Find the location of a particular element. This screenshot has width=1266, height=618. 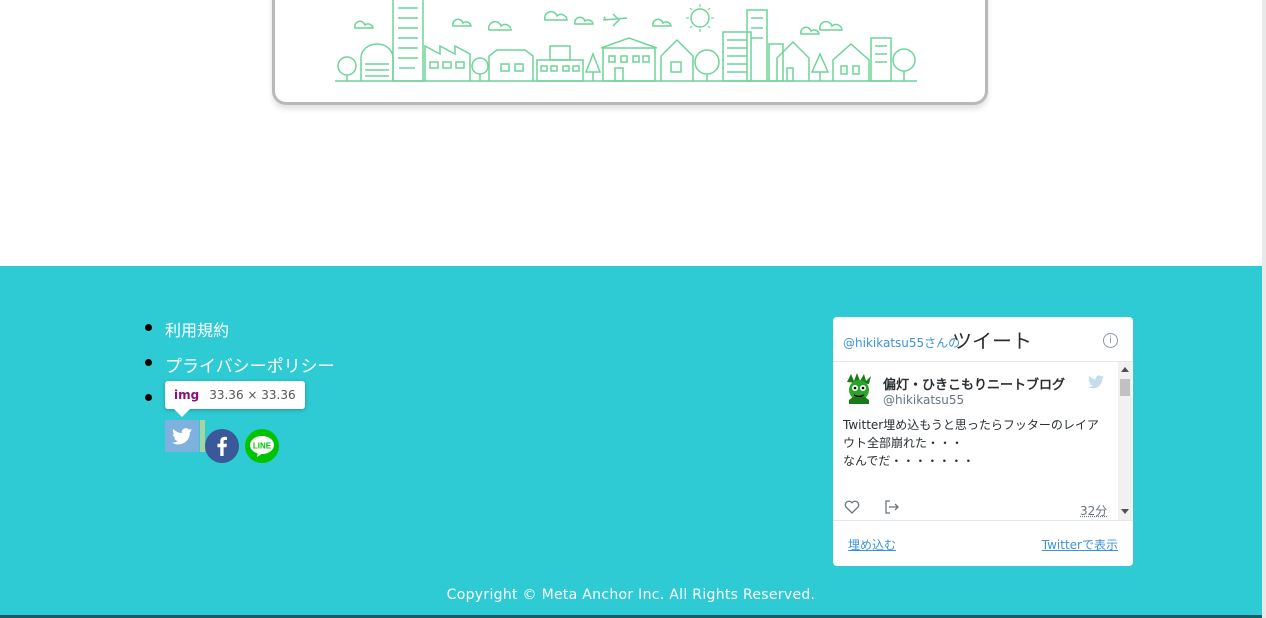

facebook-icon is located at coordinates (222, 446).